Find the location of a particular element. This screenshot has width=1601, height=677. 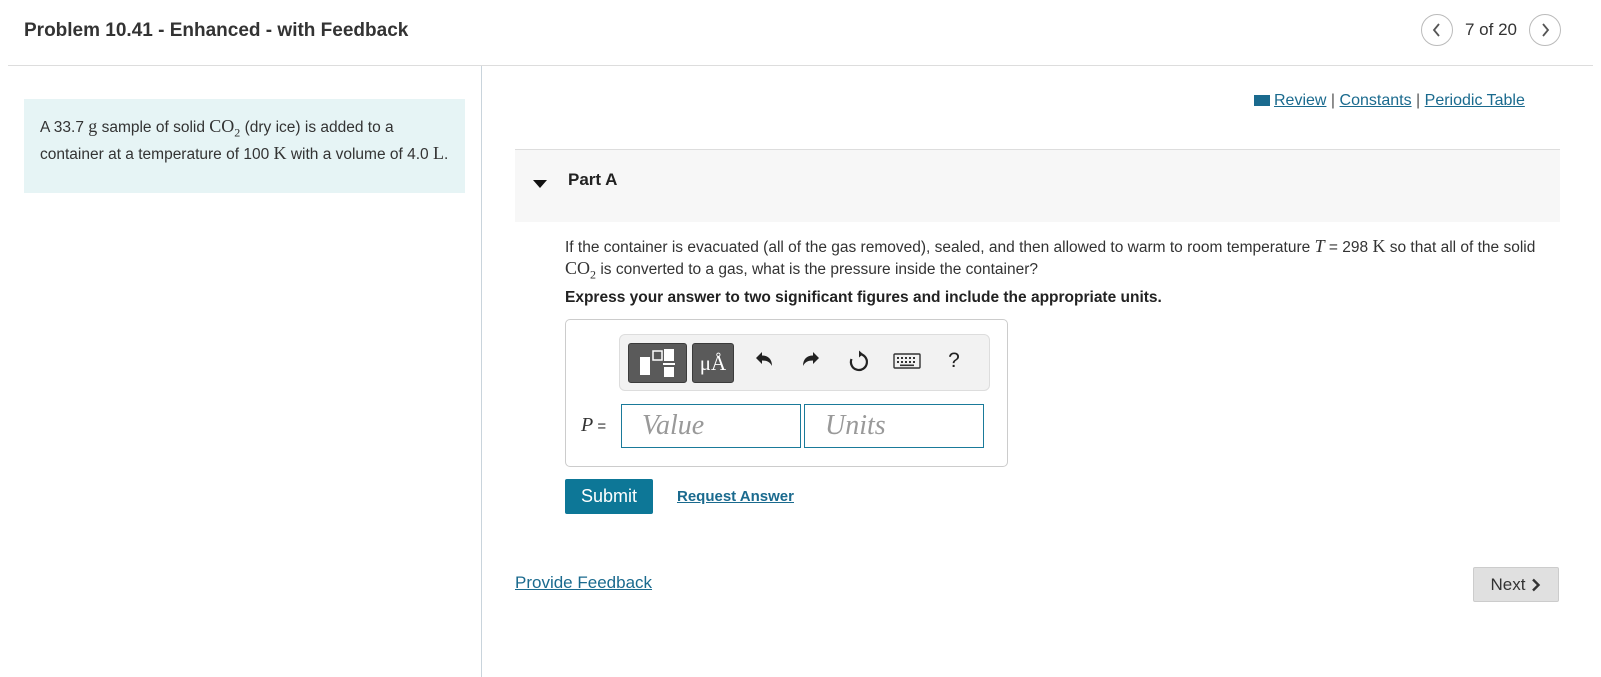

submit-button: Submit is located at coordinates (609, 496).